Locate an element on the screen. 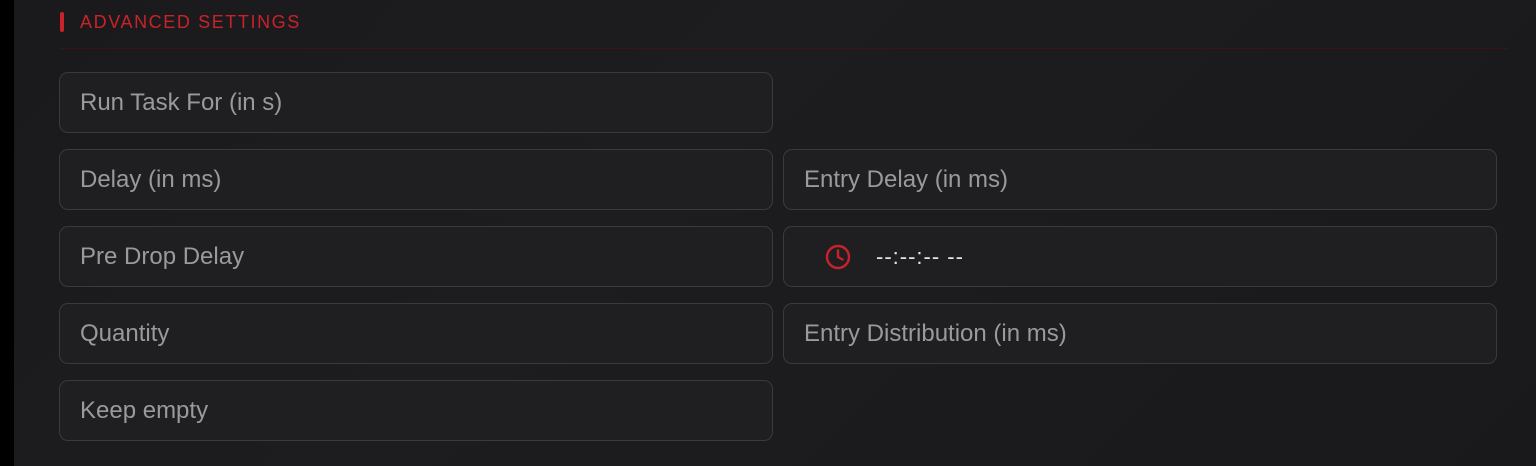  keep-empty-field is located at coordinates (416, 410).